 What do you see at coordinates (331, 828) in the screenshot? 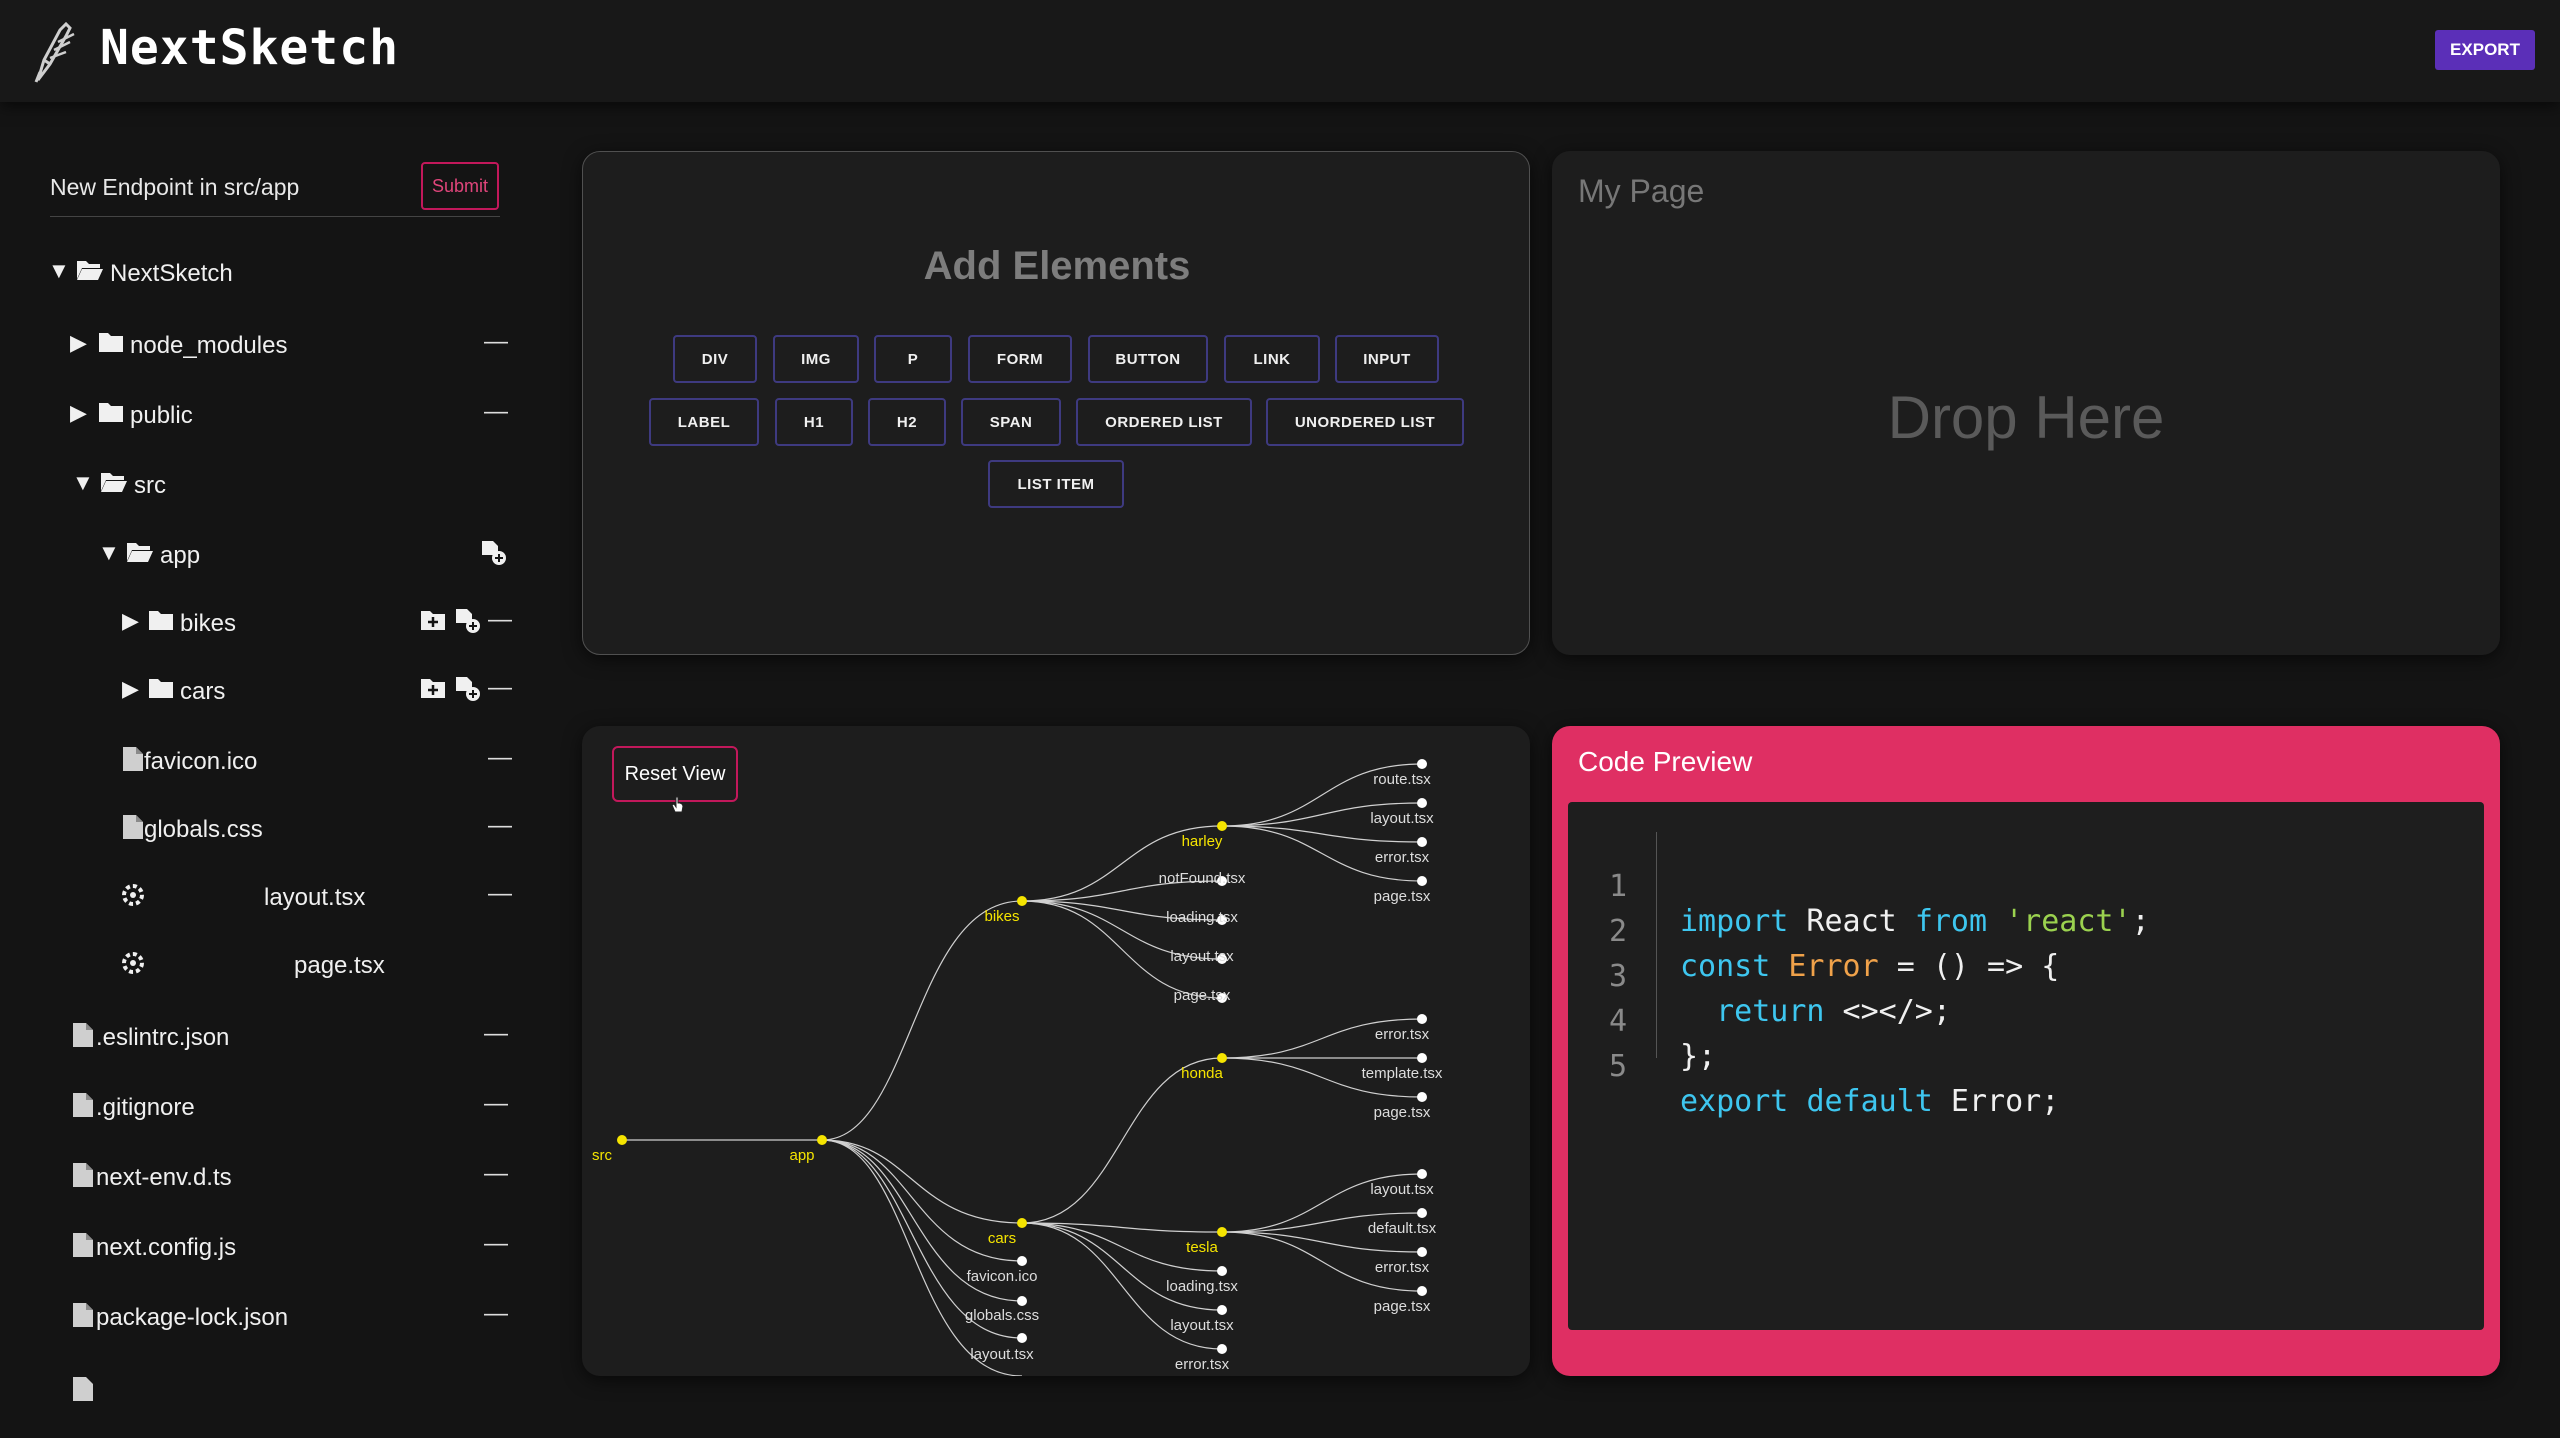
I see `tree-item-globals: globals.css —` at bounding box center [331, 828].